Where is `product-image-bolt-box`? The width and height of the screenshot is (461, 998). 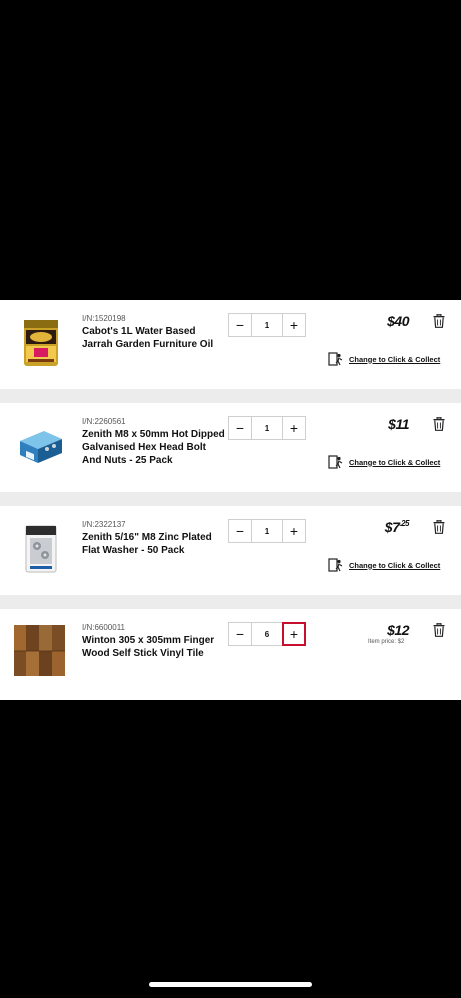 product-image-bolt-box is located at coordinates (41, 446).